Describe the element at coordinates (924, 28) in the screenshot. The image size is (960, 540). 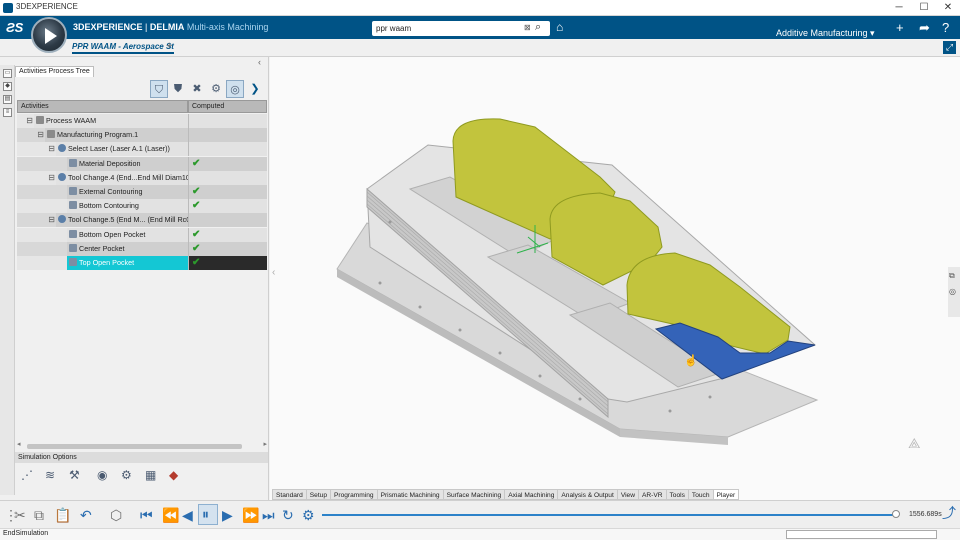
I see `share-icon: ➦` at that location.